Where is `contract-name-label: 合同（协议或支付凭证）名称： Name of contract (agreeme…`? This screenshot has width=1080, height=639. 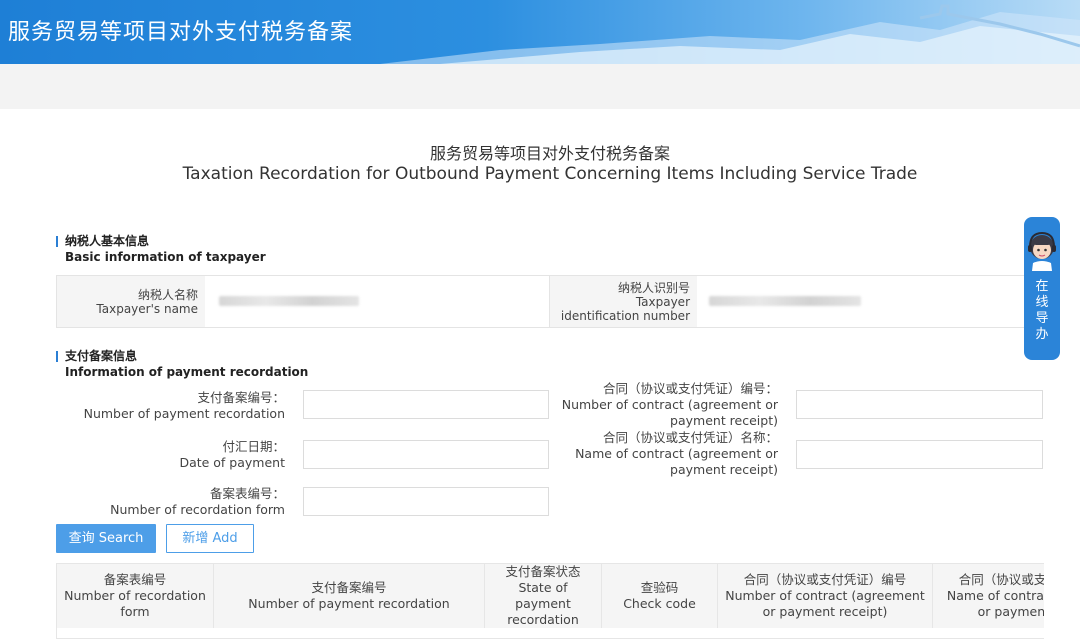 contract-name-label: 合同（协议或支付凭证）名称： Name of contract (agreeme… is located at coordinates (664, 454).